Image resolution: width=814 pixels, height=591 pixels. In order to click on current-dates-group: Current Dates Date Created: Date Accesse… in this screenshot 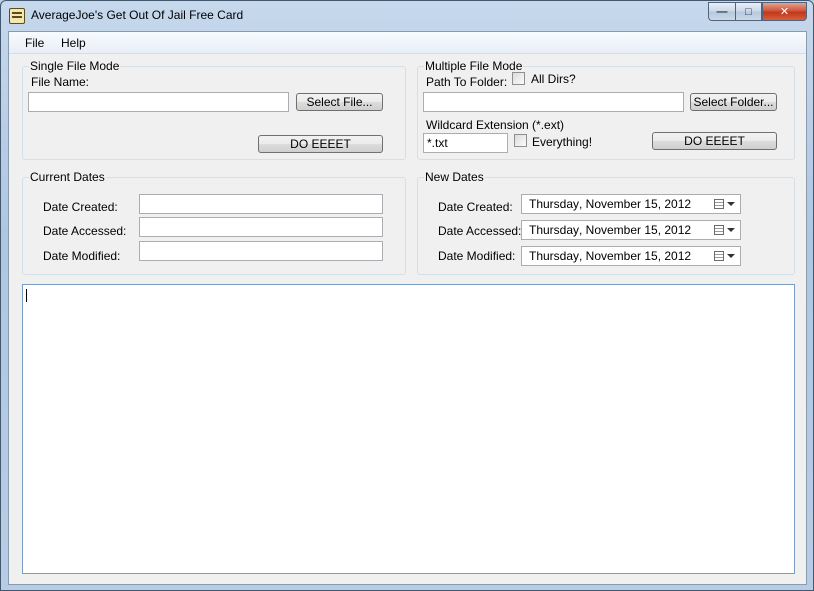, I will do `click(214, 223)`.